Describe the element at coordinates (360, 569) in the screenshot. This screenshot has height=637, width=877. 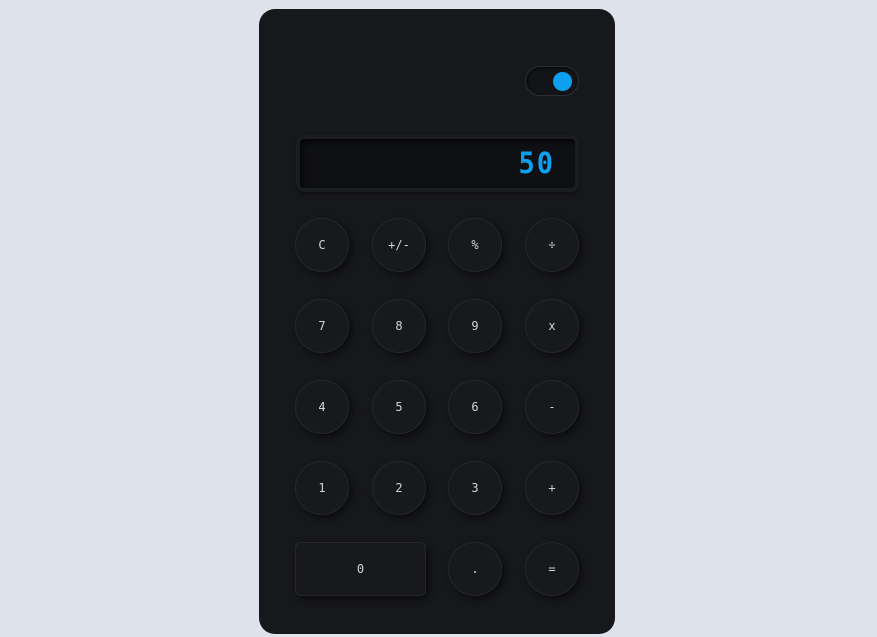
I see `digit-0-button: 0` at that location.